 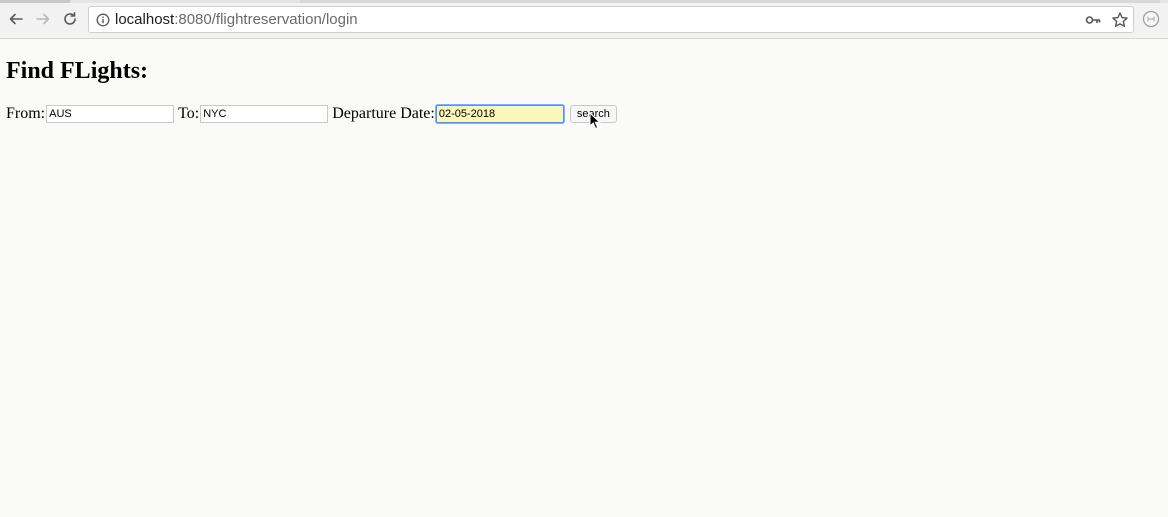 What do you see at coordinates (1151, 19) in the screenshot?
I see `extension-icon` at bounding box center [1151, 19].